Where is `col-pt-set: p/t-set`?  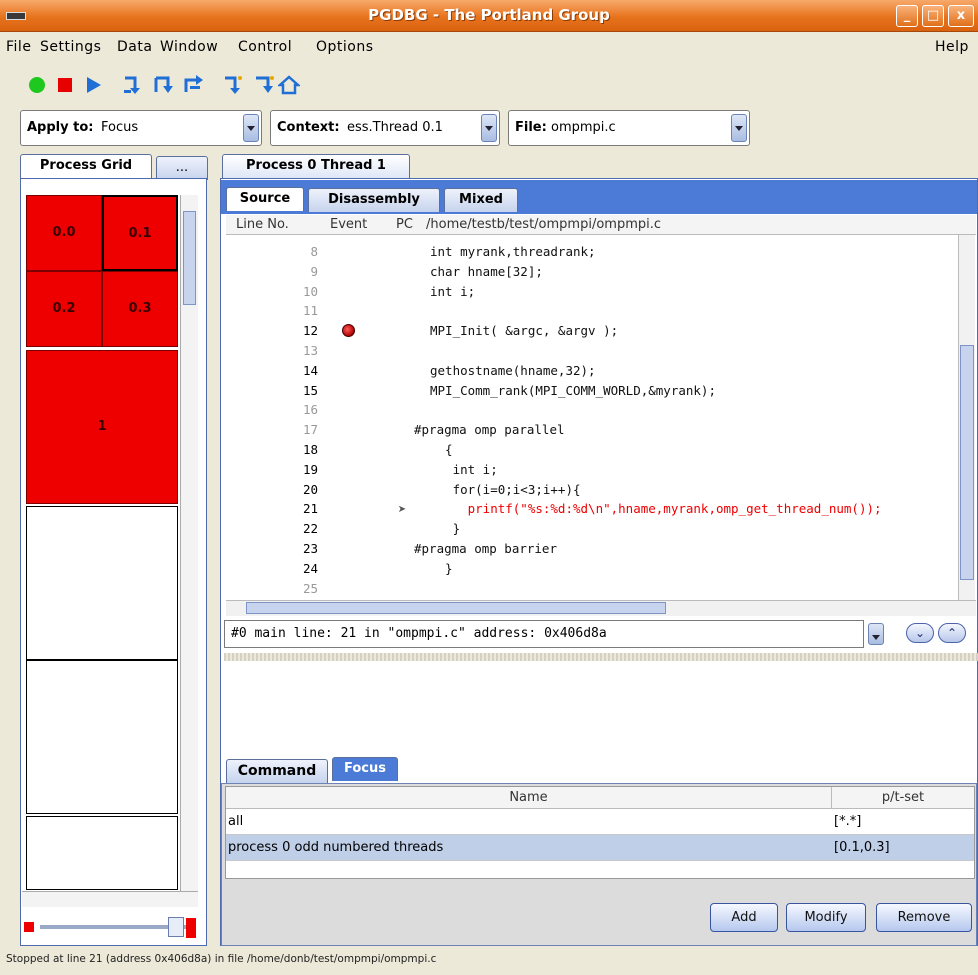
col-pt-set: p/t-set is located at coordinates (903, 798).